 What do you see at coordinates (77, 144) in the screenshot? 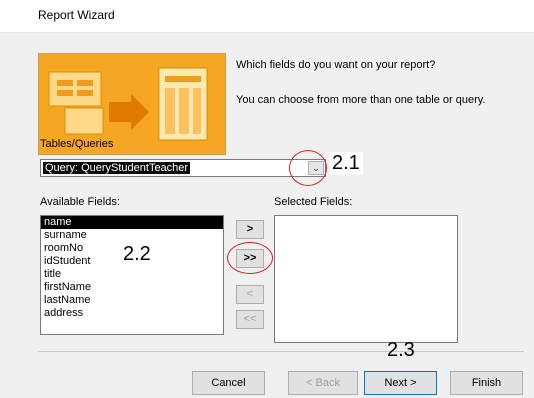
I see `tables-queries-label: Tables/Queries` at bounding box center [77, 144].